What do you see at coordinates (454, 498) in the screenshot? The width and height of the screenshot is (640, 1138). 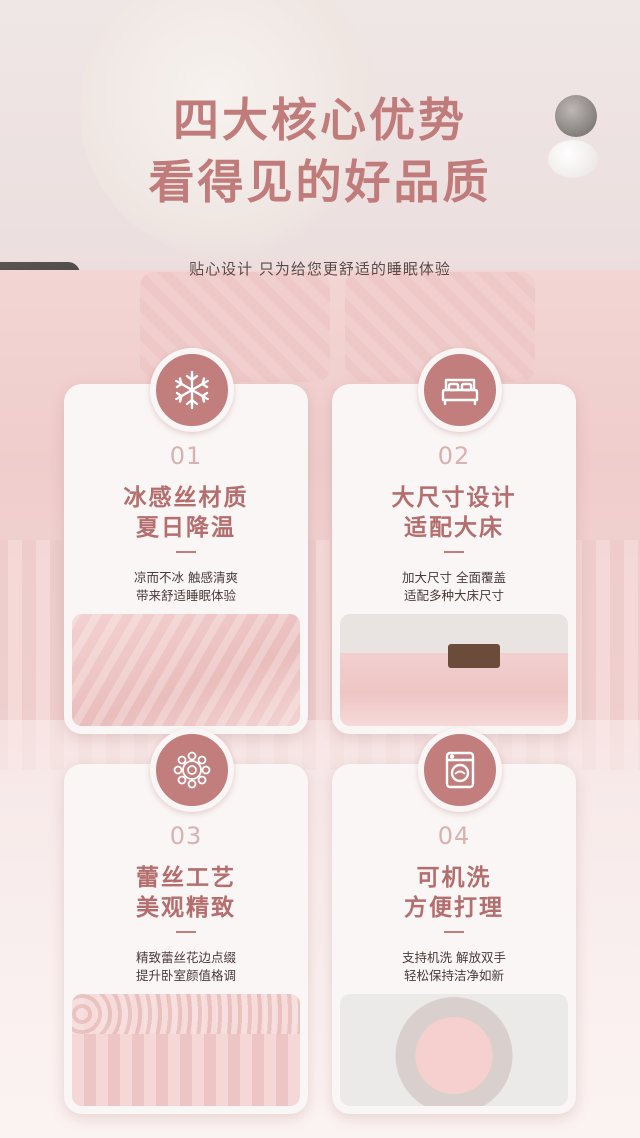 I see `feature-title: 大尺寸设计` at bounding box center [454, 498].